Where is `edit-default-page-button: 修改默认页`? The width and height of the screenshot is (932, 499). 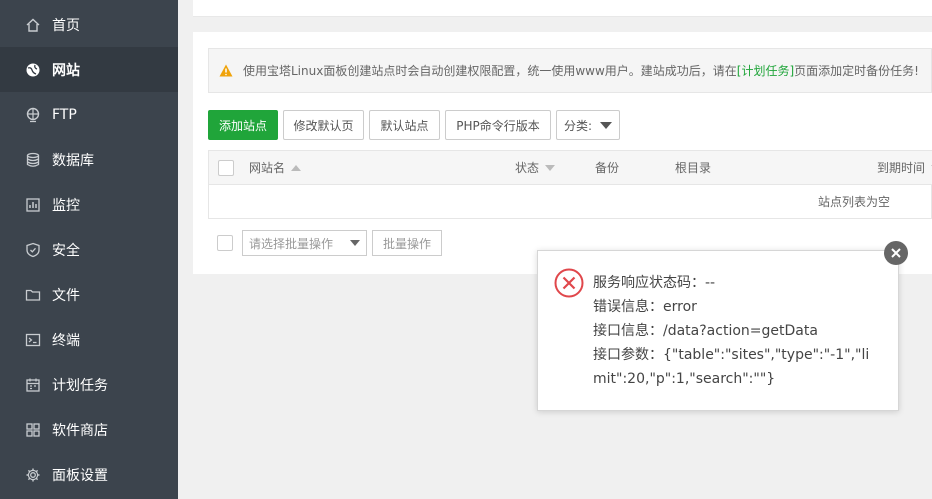 edit-default-page-button: 修改默认页 is located at coordinates (323, 125).